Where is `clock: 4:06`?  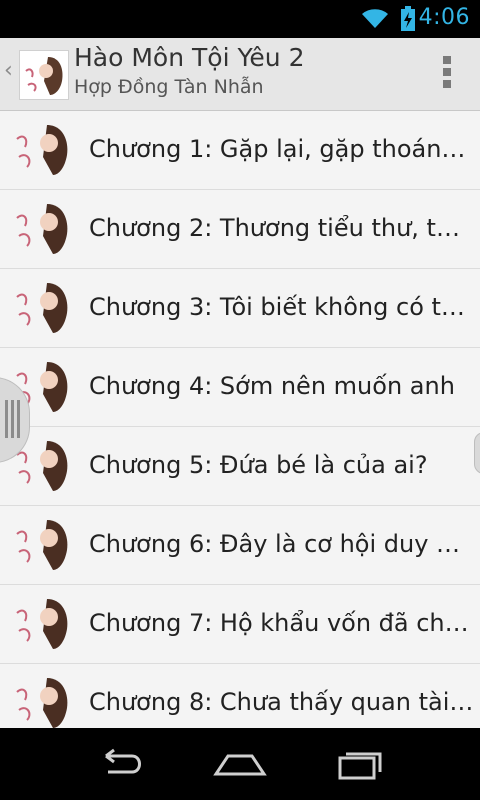 clock: 4:06 is located at coordinates (444, 17).